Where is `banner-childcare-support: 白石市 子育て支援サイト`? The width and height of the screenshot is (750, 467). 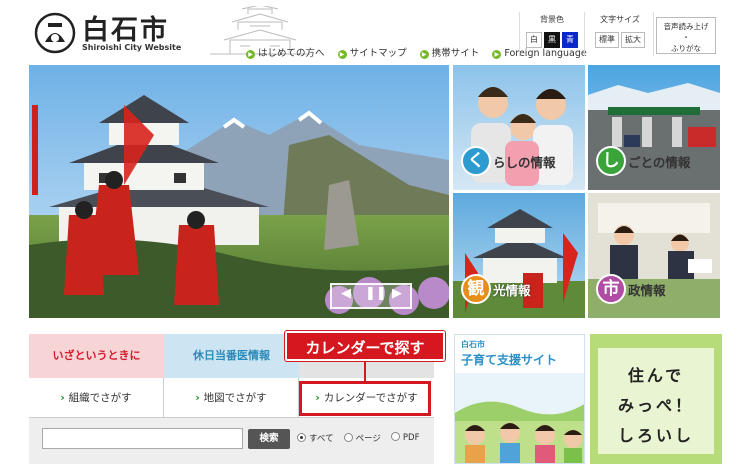
banner-childcare-support: 白石市 子育て支援サイト is located at coordinates (519, 399).